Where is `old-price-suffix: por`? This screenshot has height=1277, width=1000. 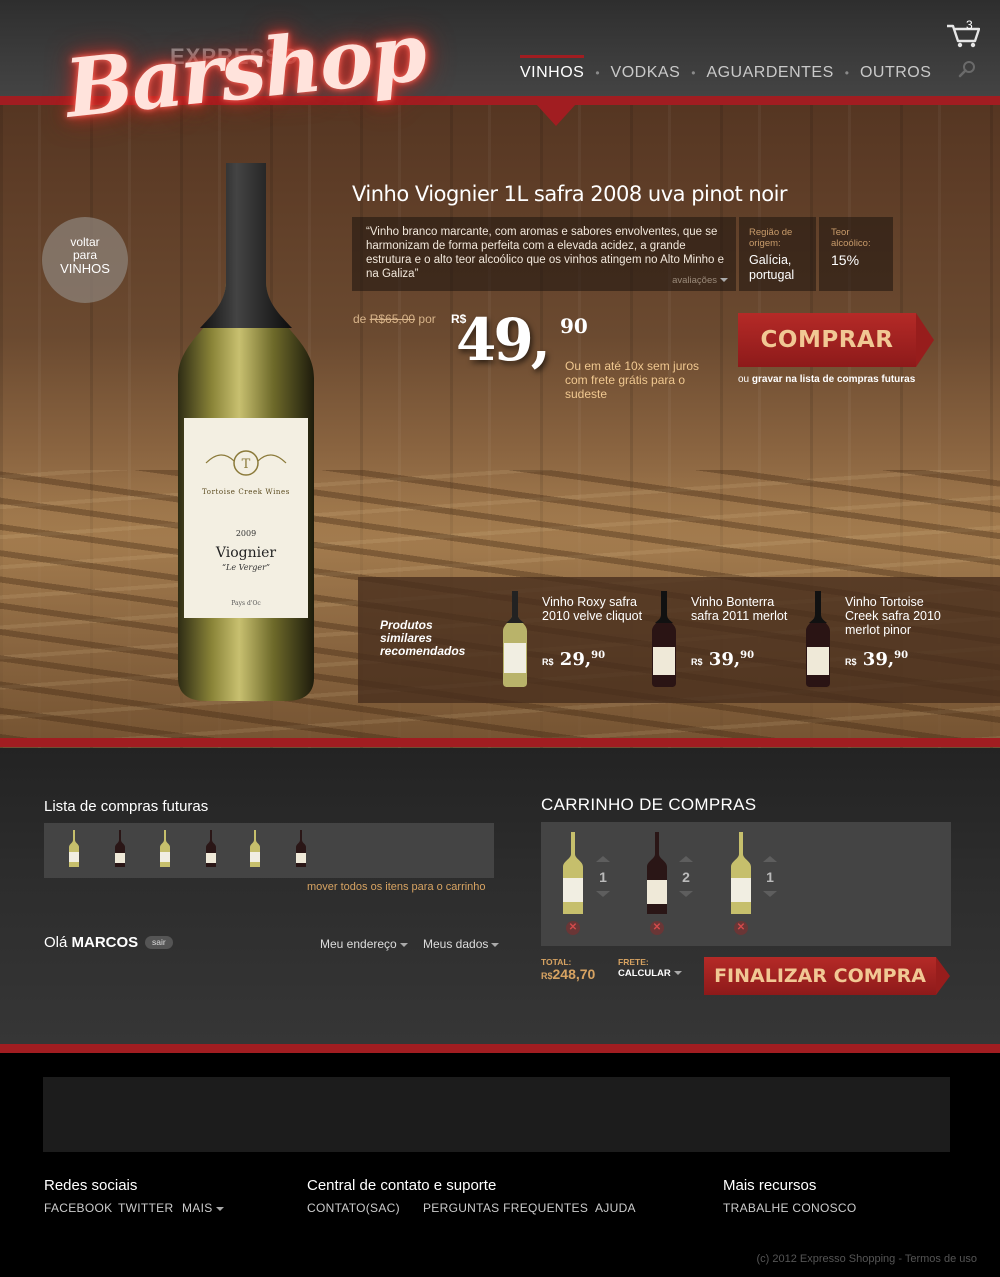 old-price-suffix: por is located at coordinates (427, 319).